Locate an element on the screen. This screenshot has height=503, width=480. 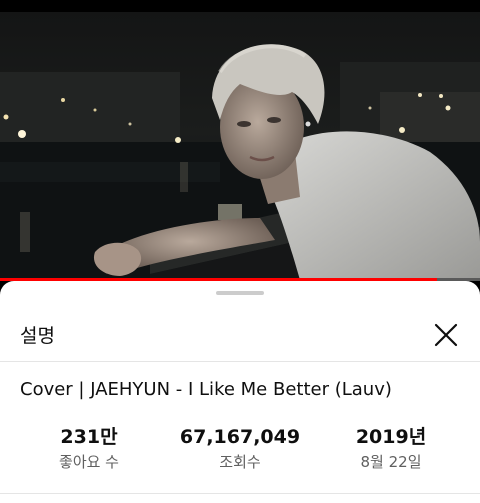
likes-stat: 231만 좋아요 수 is located at coordinates (89, 449).